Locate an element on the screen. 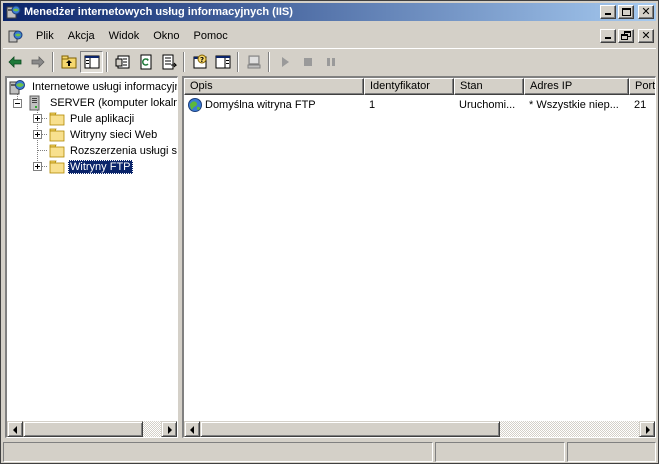  show-hide-action-pane-button is located at coordinates (222, 62).